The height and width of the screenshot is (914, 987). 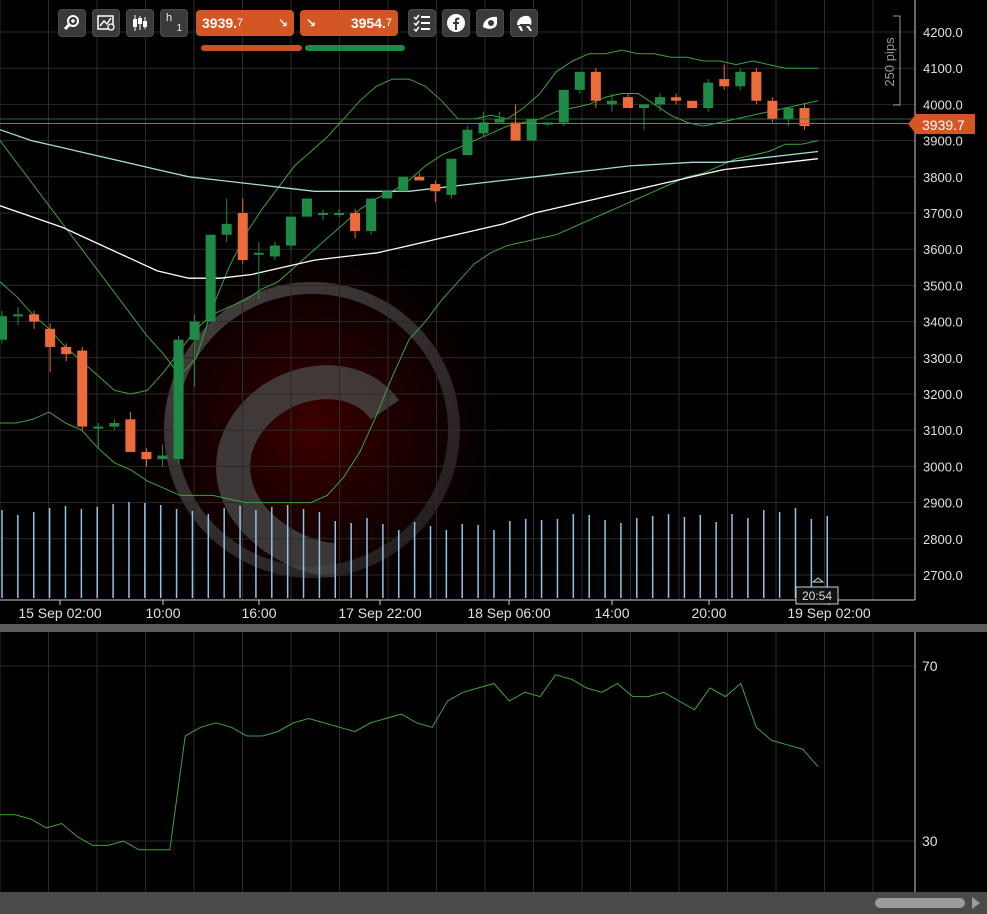 What do you see at coordinates (298, 23) in the screenshot?
I see `toolbar: h 1 3939. 7 ↘ ↘ 3954. 7` at bounding box center [298, 23].